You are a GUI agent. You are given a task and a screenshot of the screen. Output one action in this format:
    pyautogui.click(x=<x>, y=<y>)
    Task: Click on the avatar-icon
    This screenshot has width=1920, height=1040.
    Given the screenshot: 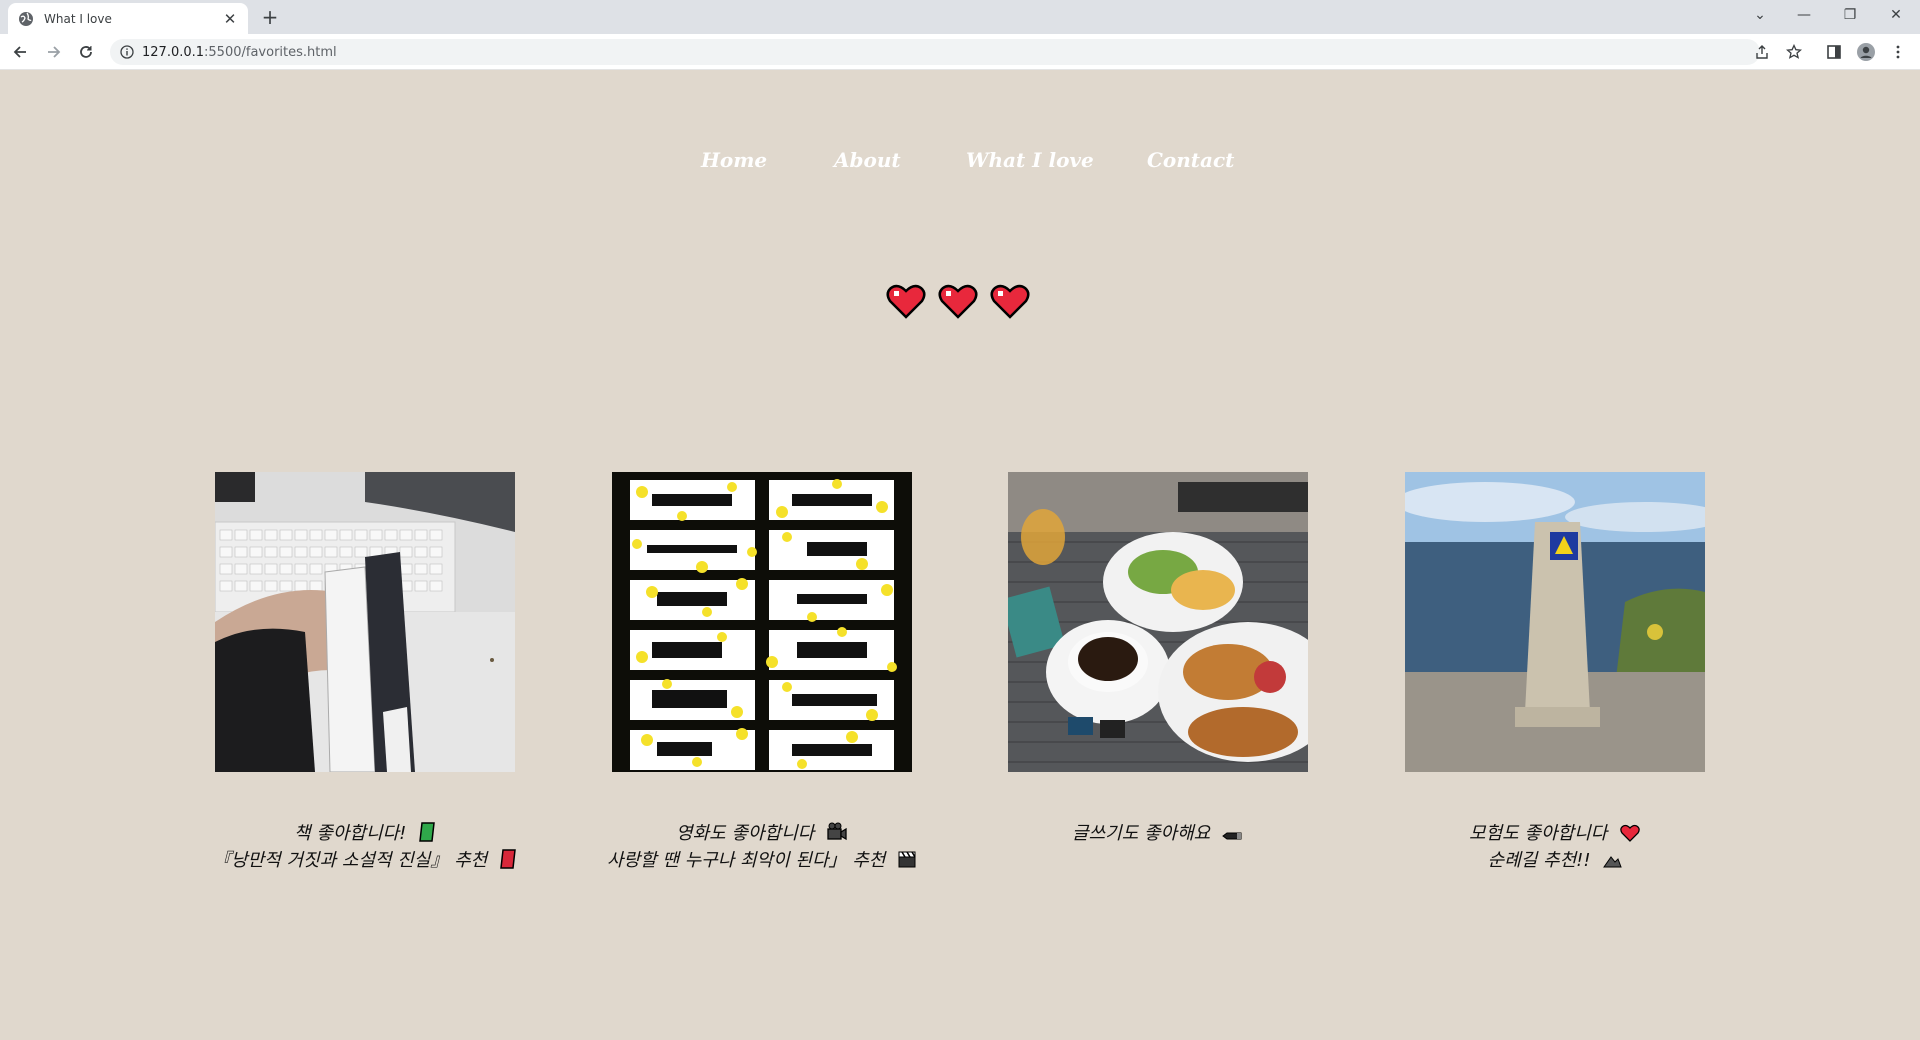 What is the action you would take?
    pyautogui.click(x=1866, y=52)
    